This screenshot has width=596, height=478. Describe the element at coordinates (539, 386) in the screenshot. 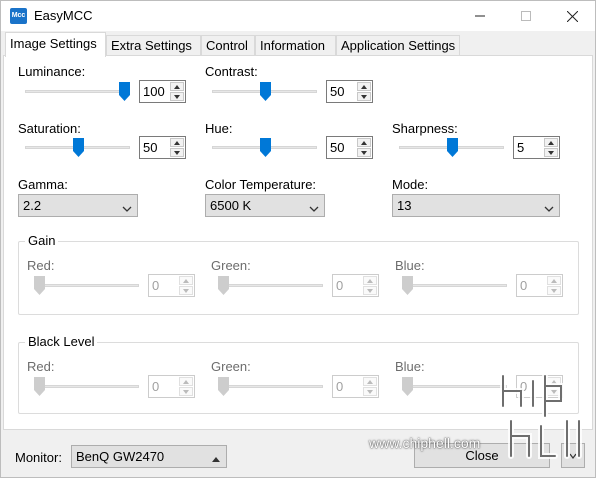

I see `black-level-blue-spinbox: 0` at that location.